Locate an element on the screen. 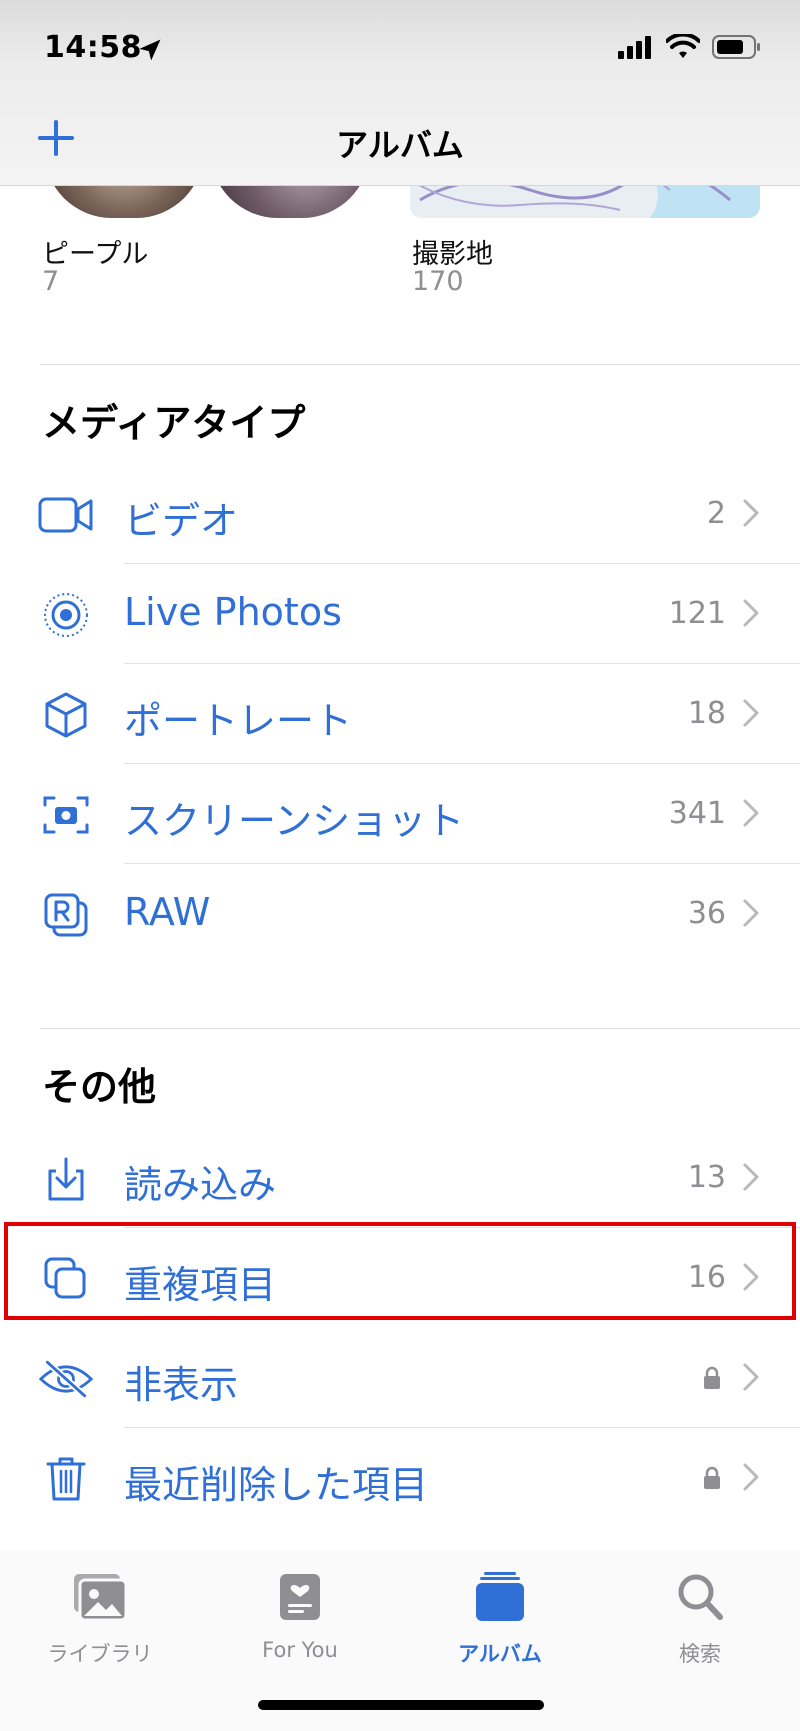  other-row-duplicates: 重複項目 16 is located at coordinates (400, 1278).